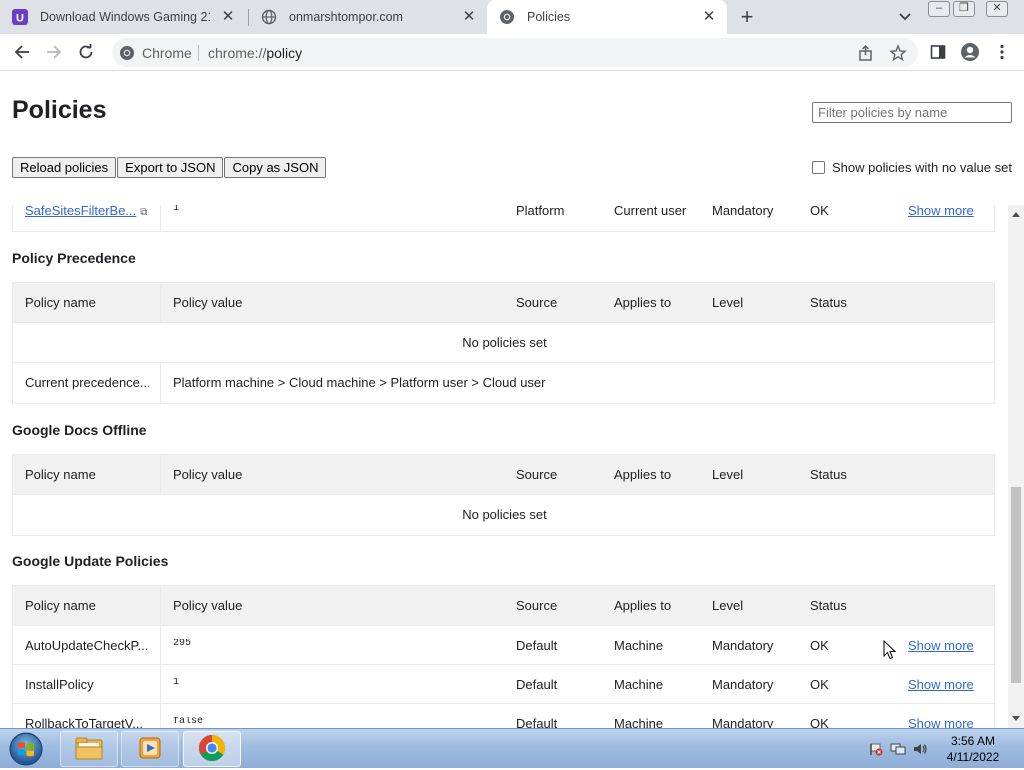 The height and width of the screenshot is (770, 1024). What do you see at coordinates (144, 212) in the screenshot?
I see `external-link-icon: ⧉` at bounding box center [144, 212].